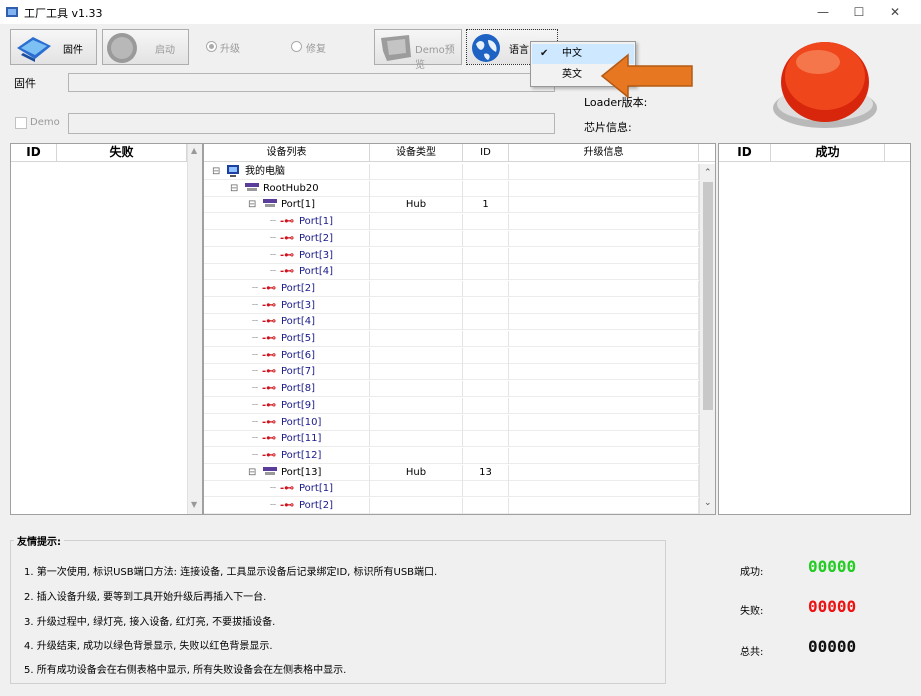 The width and height of the screenshot is (921, 696). What do you see at coordinates (301, 439) in the screenshot?
I see `device-node-label: Port[11]` at bounding box center [301, 439].